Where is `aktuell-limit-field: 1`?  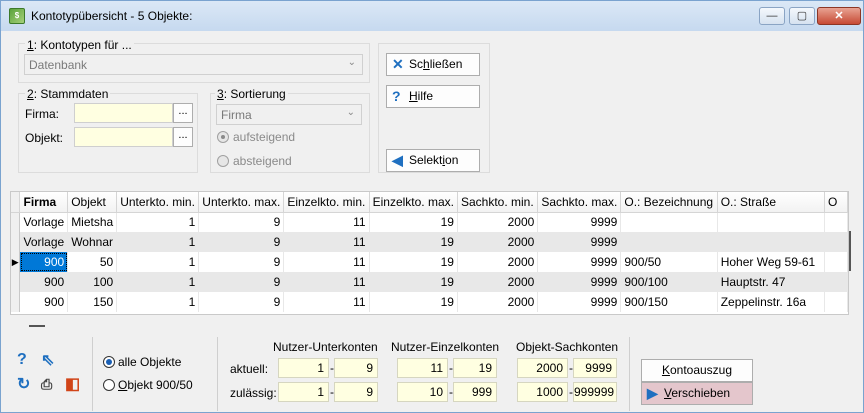 aktuell-limit-field: 1 is located at coordinates (303, 368).